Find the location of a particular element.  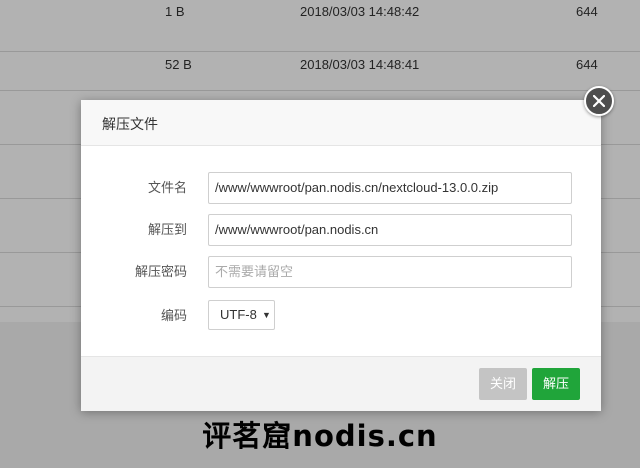

encoding-row: 编码 UTF-8 ▼ is located at coordinates (341, 316).